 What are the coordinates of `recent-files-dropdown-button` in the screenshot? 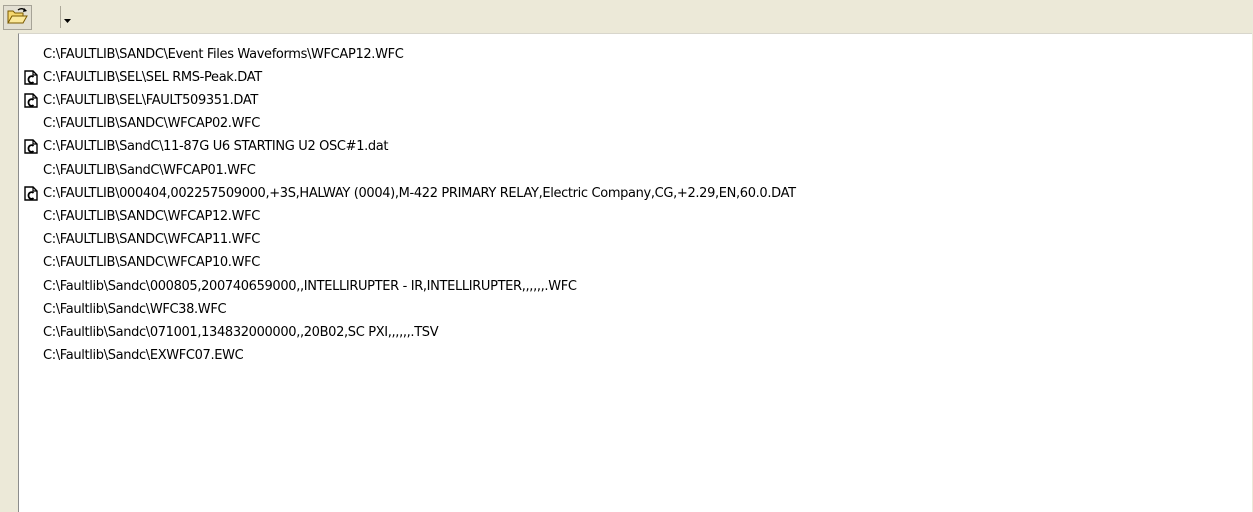 It's located at (67, 17).